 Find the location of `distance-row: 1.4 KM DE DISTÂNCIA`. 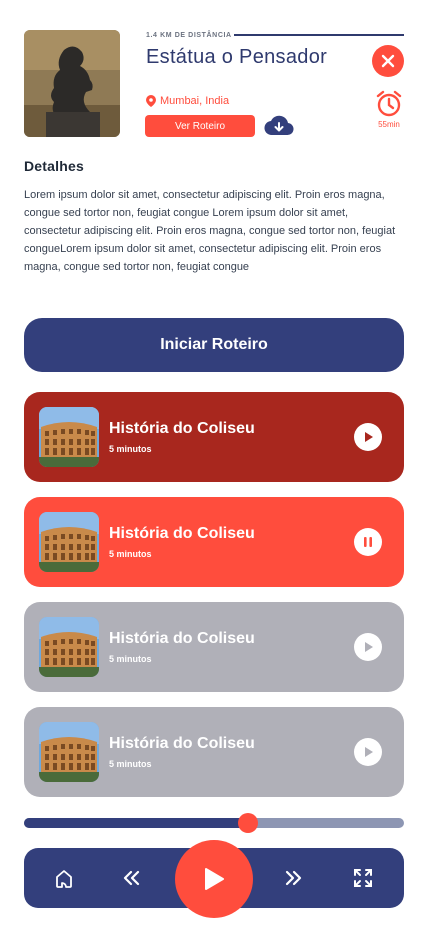

distance-row: 1.4 KM DE DISTÂNCIA is located at coordinates (275, 35).